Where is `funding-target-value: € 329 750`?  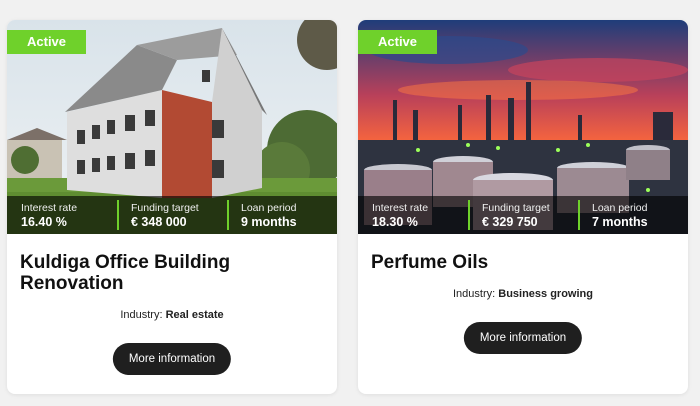 funding-target-value: € 329 750 is located at coordinates (510, 222).